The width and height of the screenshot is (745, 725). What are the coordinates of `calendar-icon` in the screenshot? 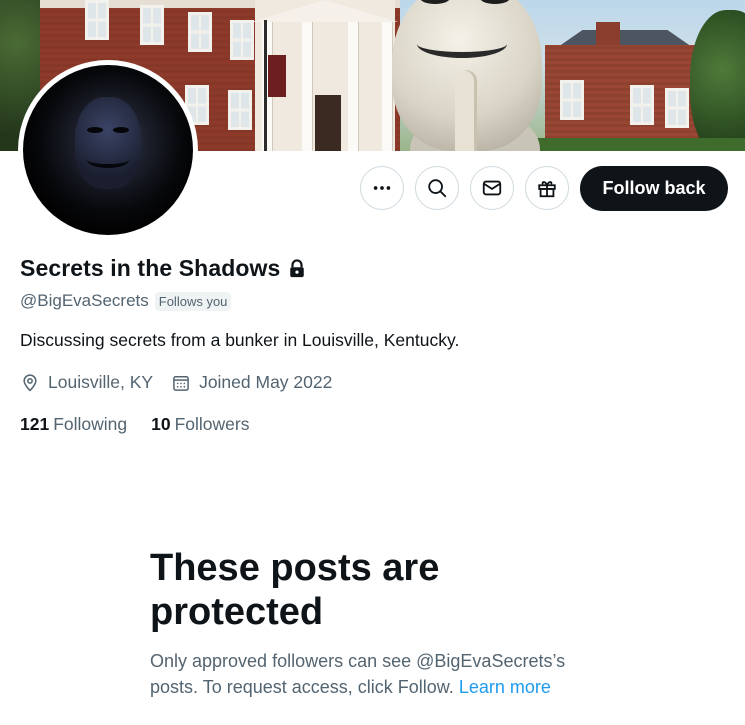 It's located at (181, 383).